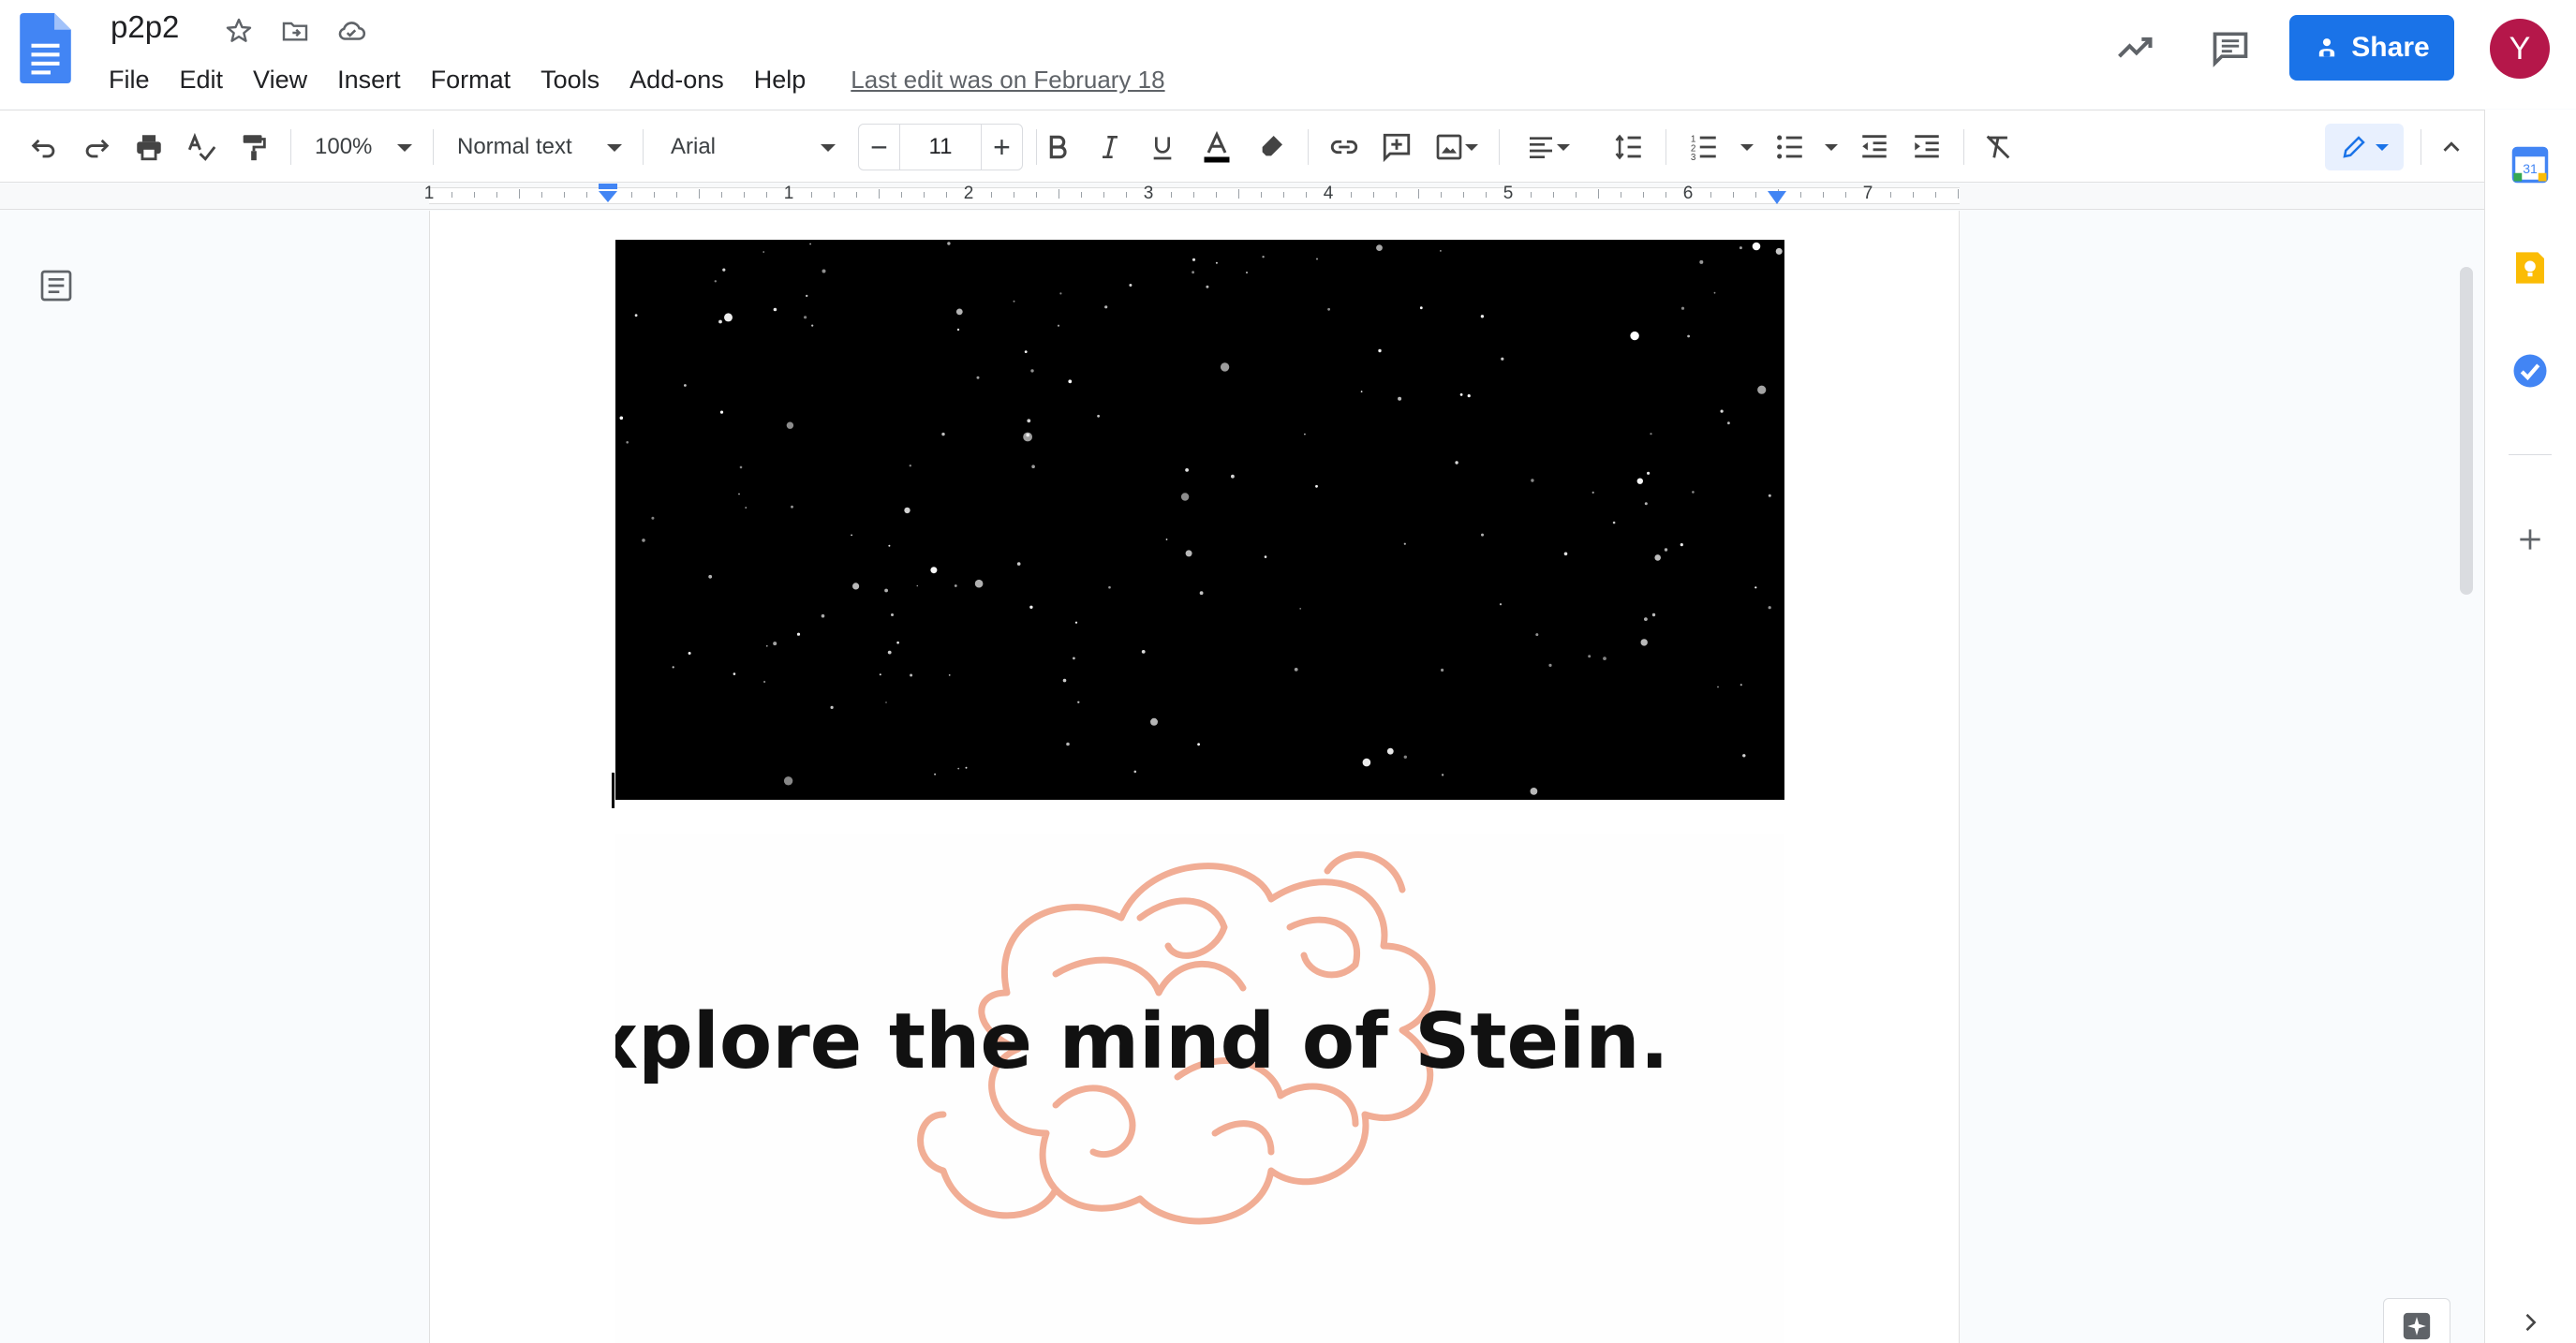 The height and width of the screenshot is (1343, 2576). What do you see at coordinates (202, 80) in the screenshot?
I see `menu-edit: Edit` at bounding box center [202, 80].